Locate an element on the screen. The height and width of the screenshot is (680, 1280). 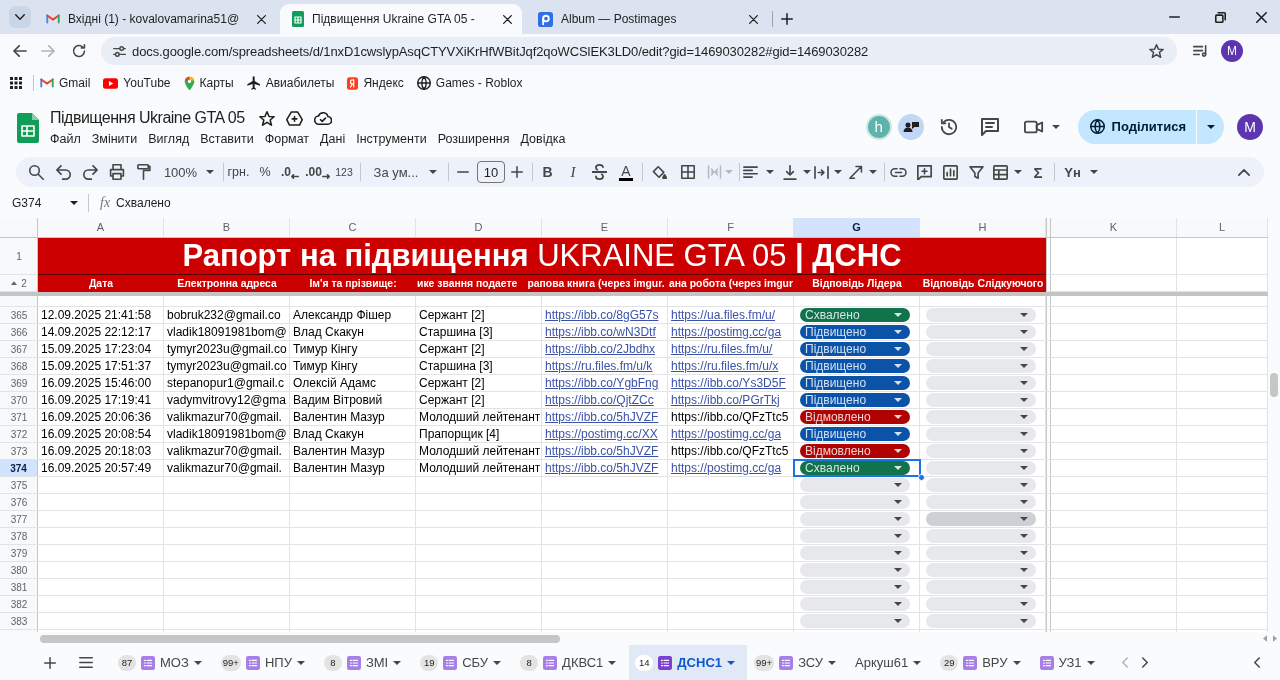
url-link: https://postimg.cc/XX is located at coordinates (601, 434).